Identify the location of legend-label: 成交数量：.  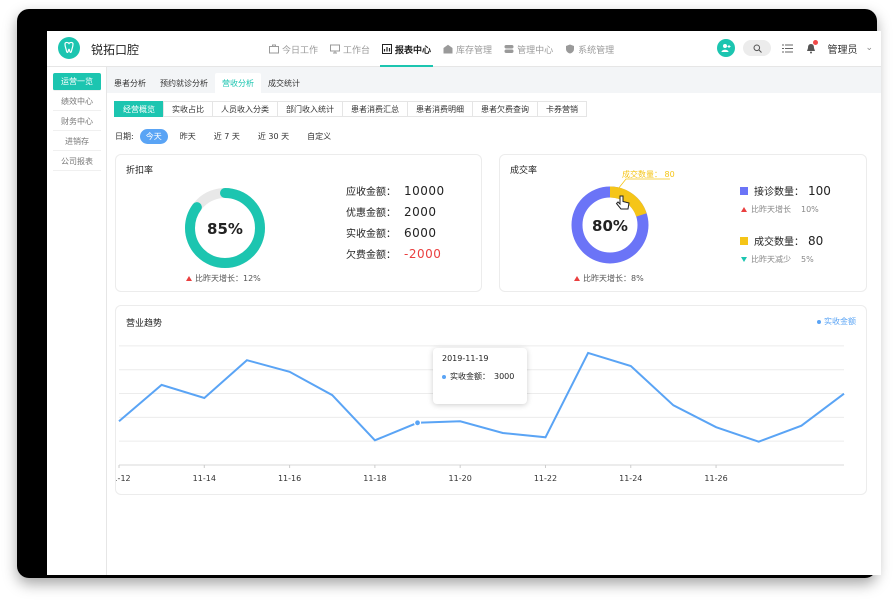
(779, 242).